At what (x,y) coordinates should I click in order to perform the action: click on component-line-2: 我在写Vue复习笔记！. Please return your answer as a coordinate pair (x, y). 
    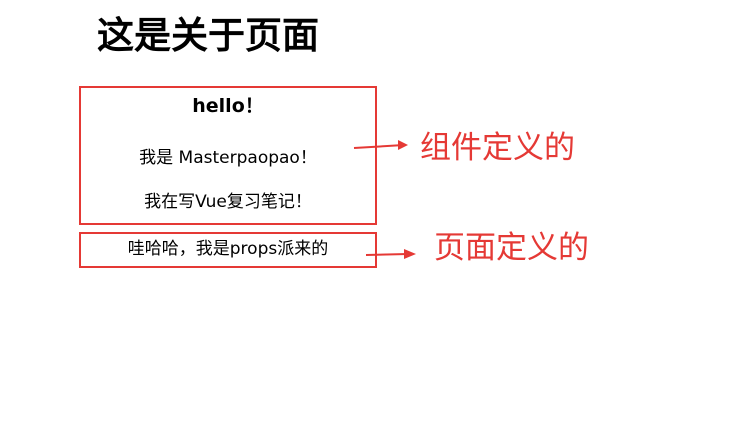
    Looking at the image, I should click on (228, 202).